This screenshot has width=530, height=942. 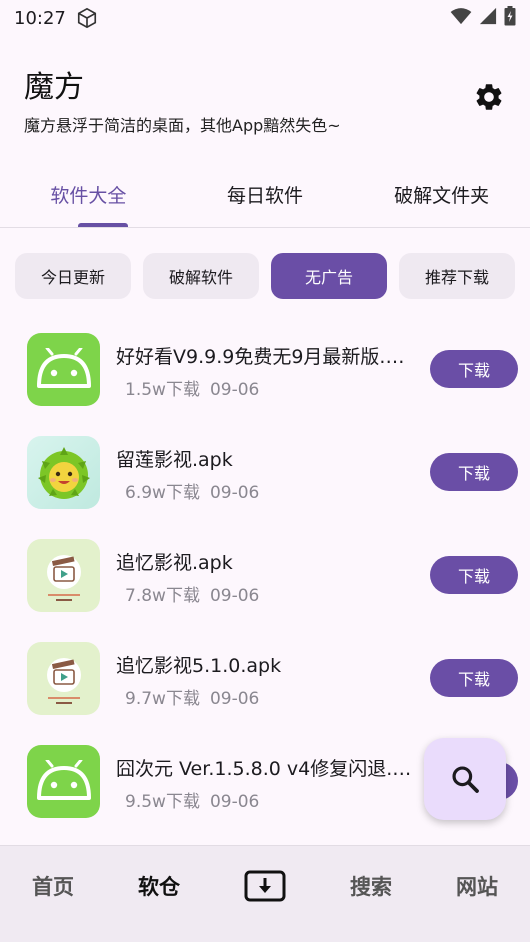 What do you see at coordinates (264, 357) in the screenshot?
I see `app-name: 好好看V9.9.9免费无9月最新版.apk` at bounding box center [264, 357].